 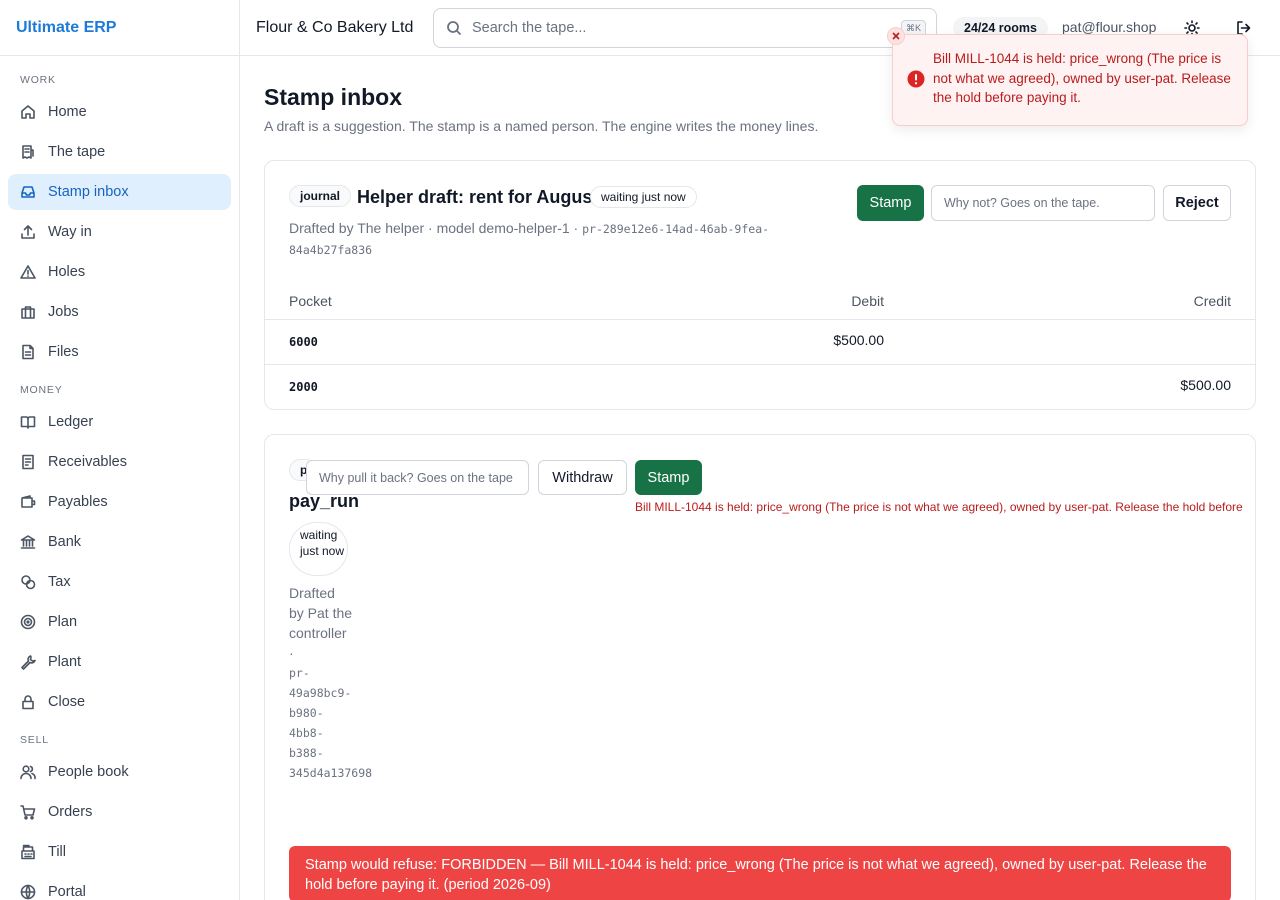 What do you see at coordinates (71, 422) in the screenshot?
I see `sidebar-item-label: Ledger` at bounding box center [71, 422].